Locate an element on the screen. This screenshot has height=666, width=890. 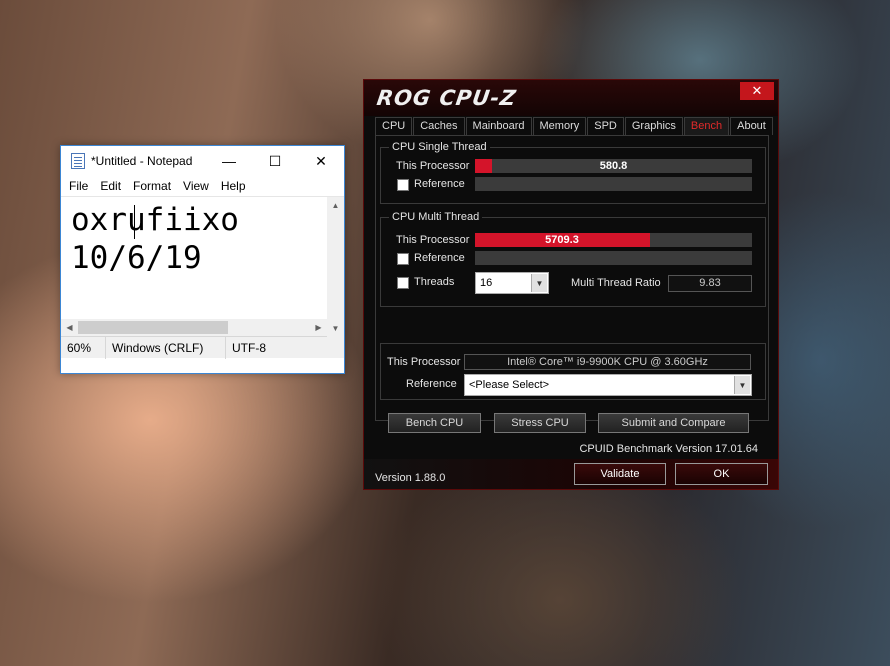
validate-button: Validate is located at coordinates (620, 474).